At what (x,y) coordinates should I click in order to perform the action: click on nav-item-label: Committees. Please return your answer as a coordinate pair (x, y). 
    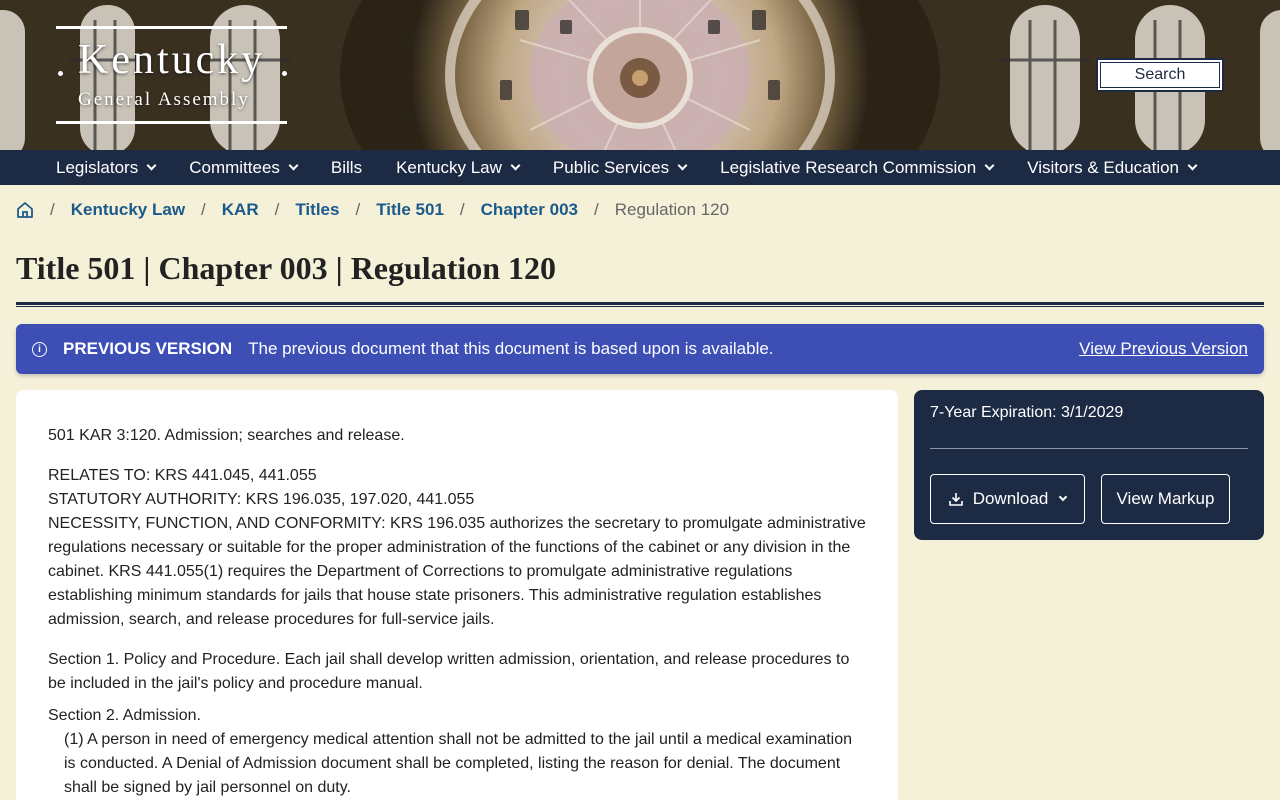
    Looking at the image, I should click on (234, 167).